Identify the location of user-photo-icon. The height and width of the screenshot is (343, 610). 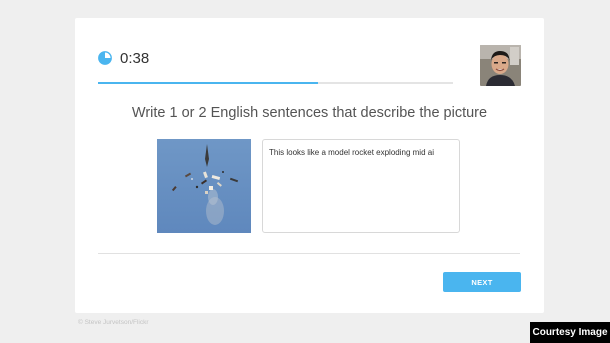
(500, 65).